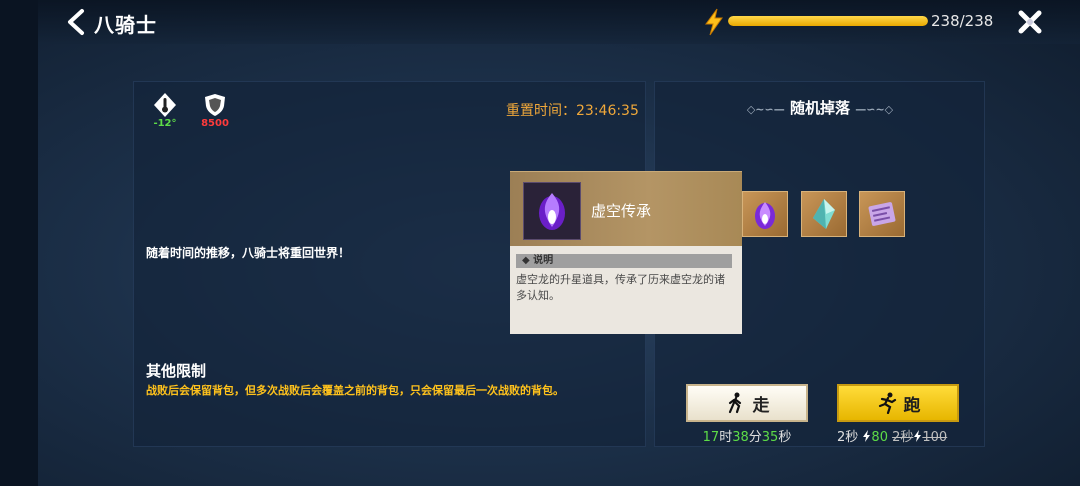 Image resolution: width=1080 pixels, height=486 pixels. What do you see at coordinates (355, 390) in the screenshot?
I see `limits-text: 战败后会保留背包，但多次战败后会覆盖之前的背包，只会保留最后一次战败的背包。` at bounding box center [355, 390].